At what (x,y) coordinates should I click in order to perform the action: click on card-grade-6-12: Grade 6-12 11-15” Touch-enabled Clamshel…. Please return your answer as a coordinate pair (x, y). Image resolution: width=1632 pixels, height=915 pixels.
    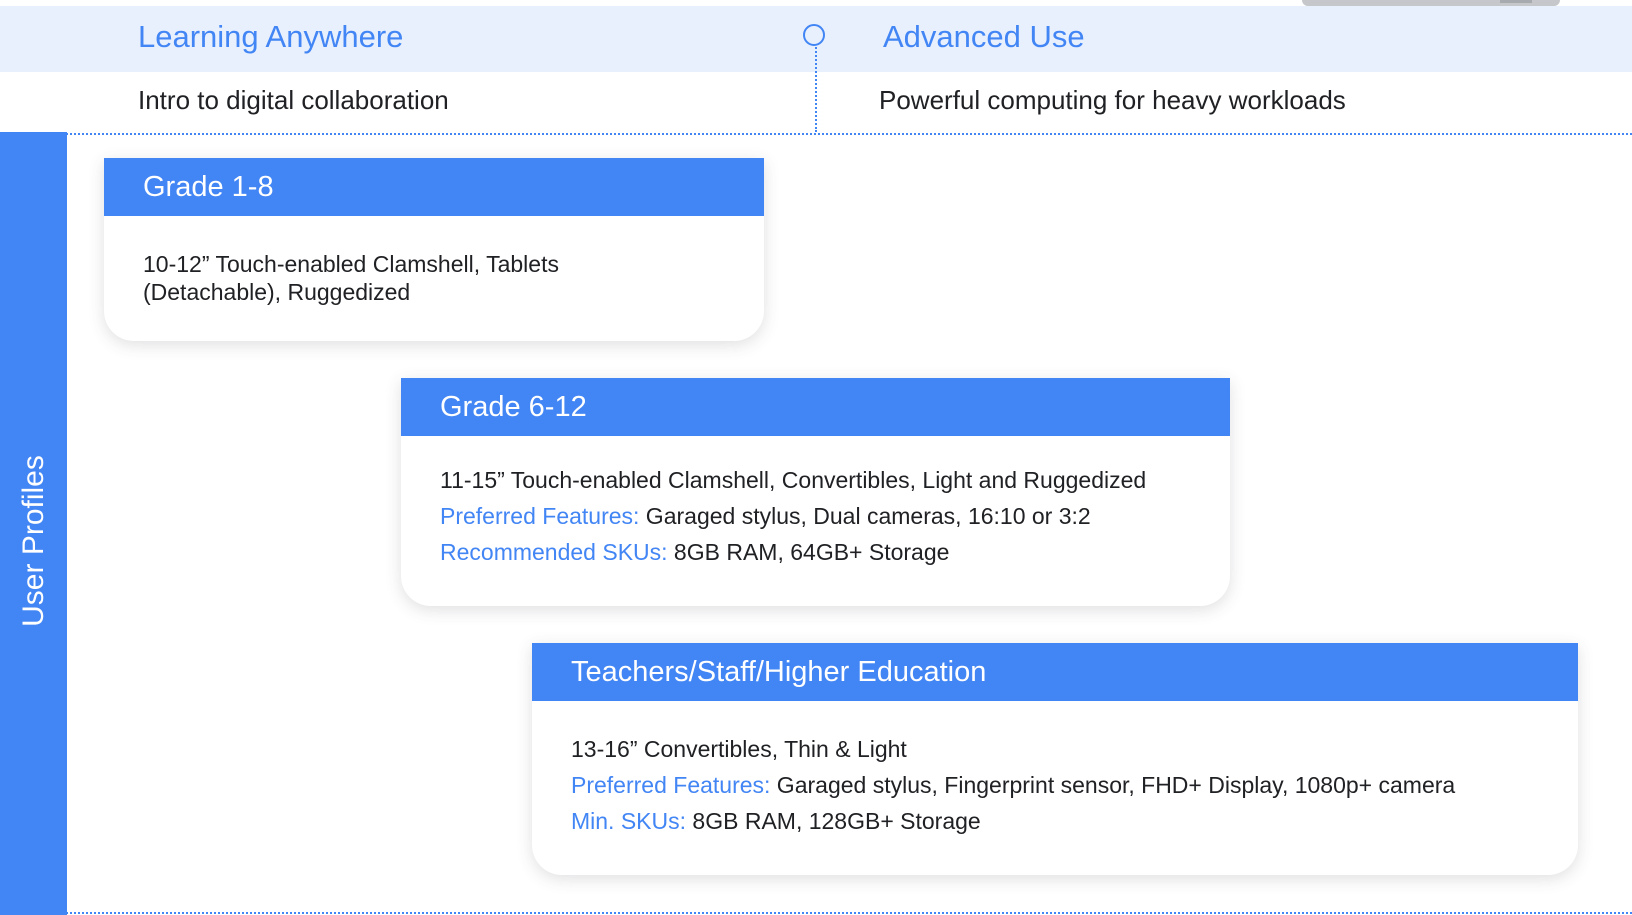
    Looking at the image, I should click on (815, 492).